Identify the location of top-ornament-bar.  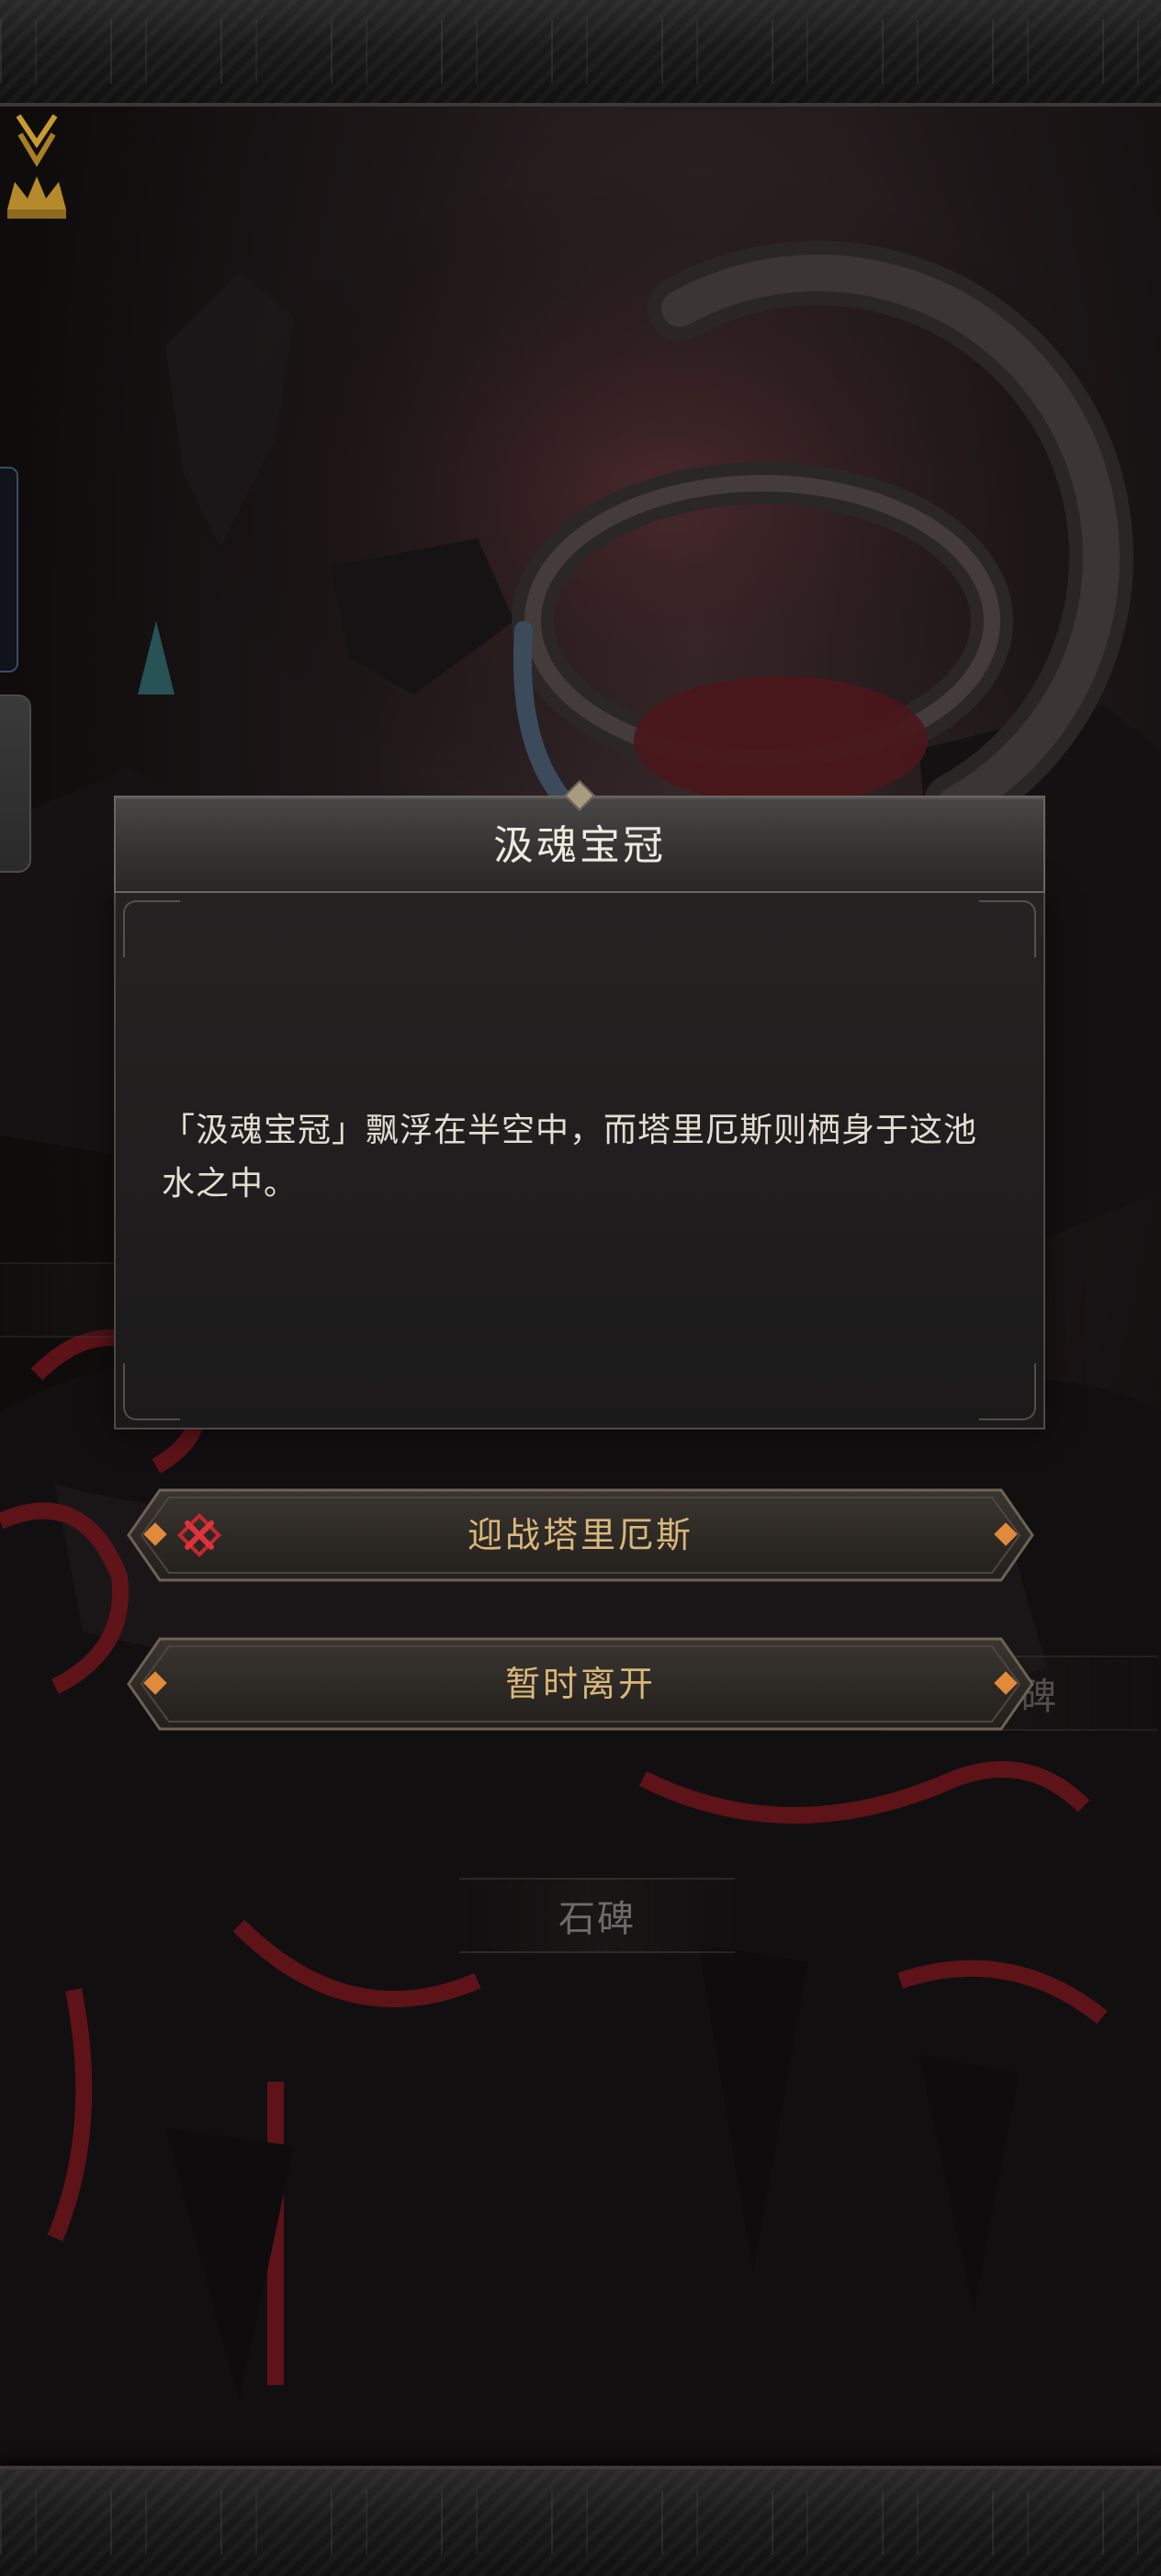
(580, 53).